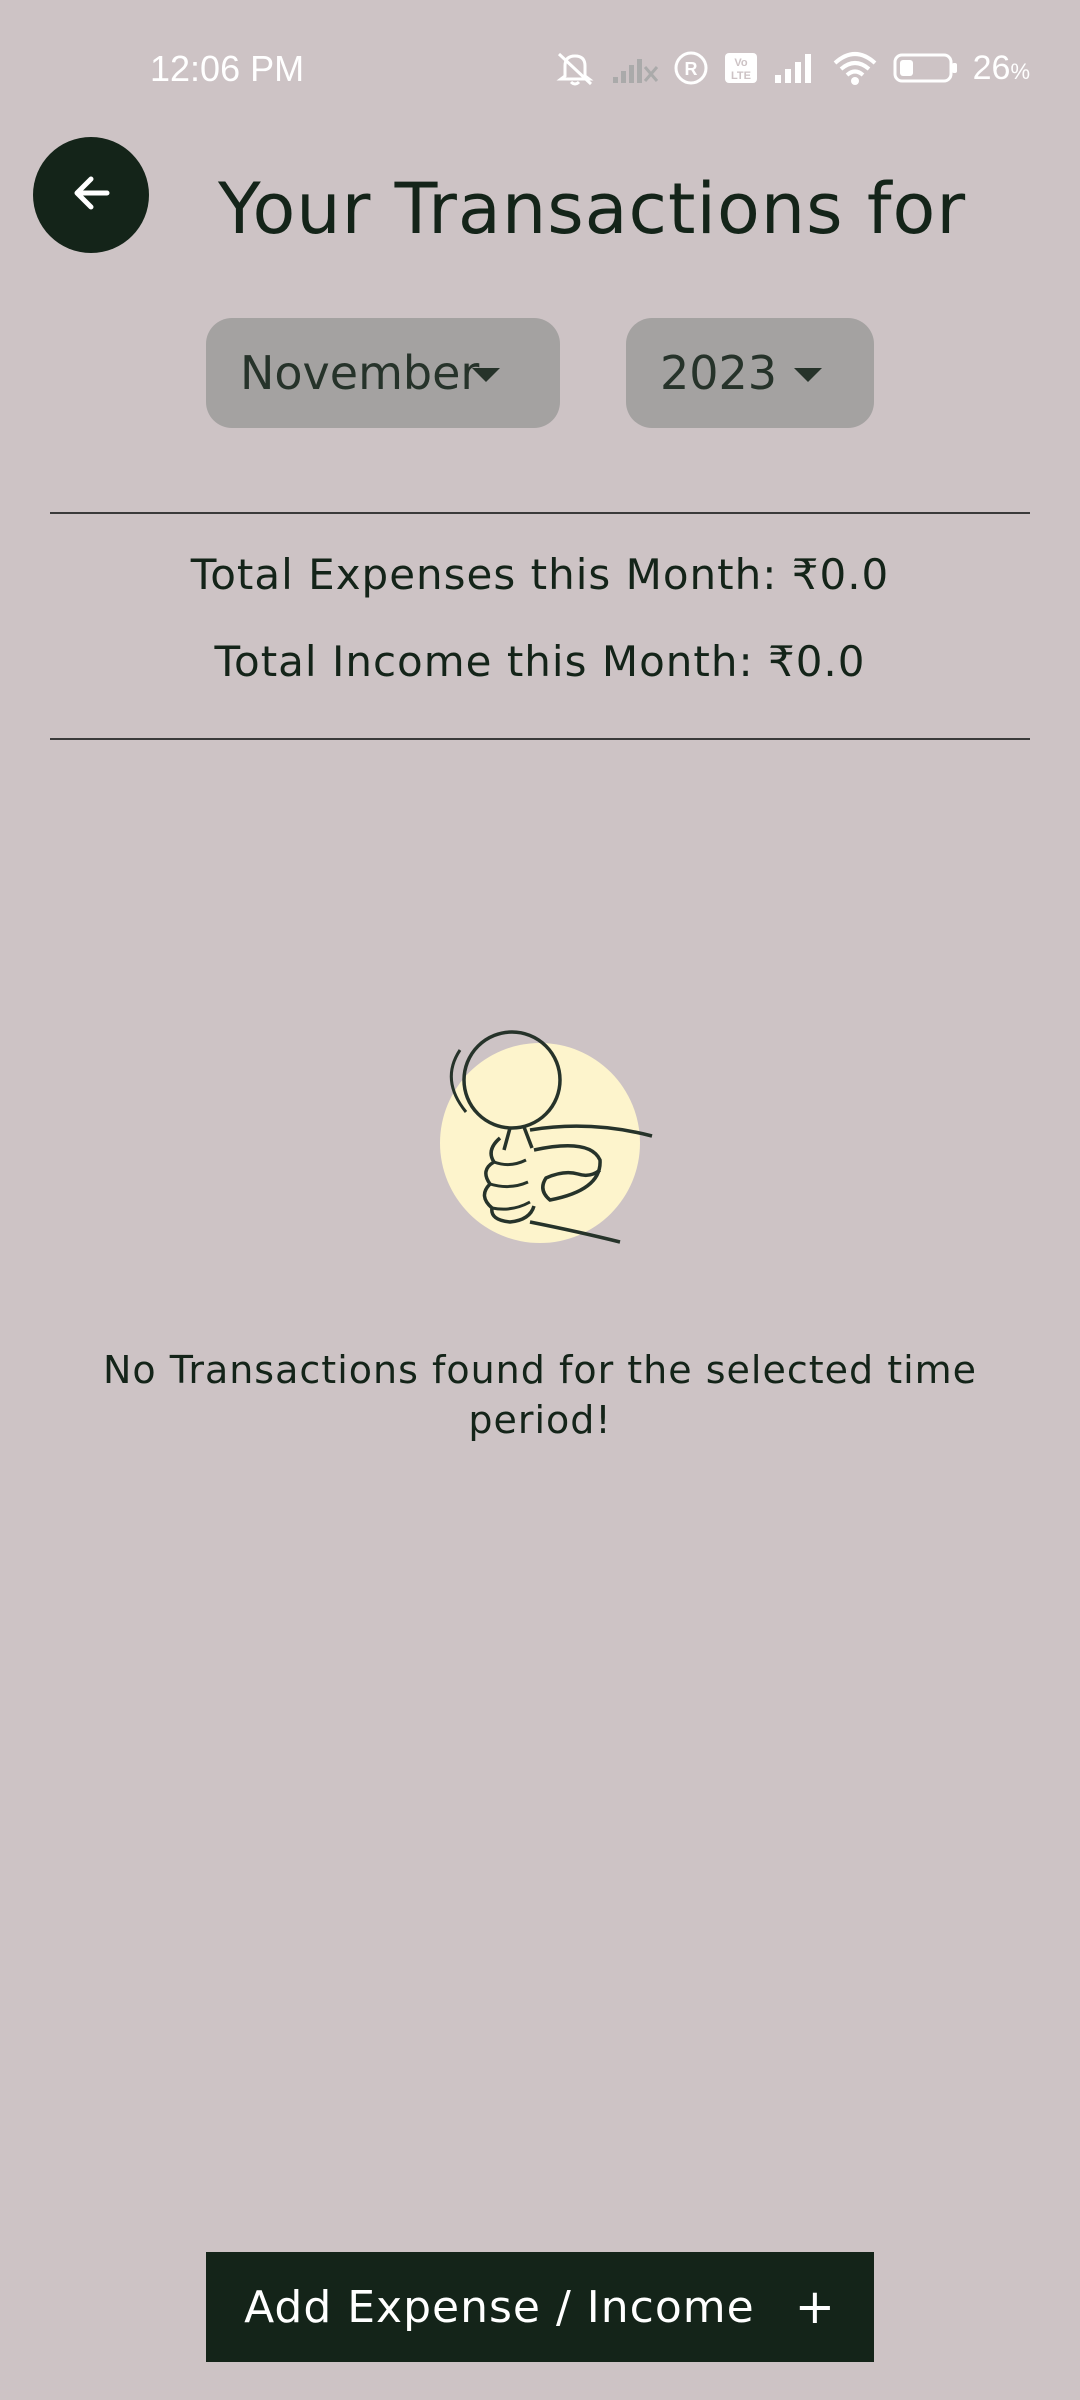  Describe the element at coordinates (540, 661) in the screenshot. I see `total-income: Total Income this Month: ₹0.0` at that location.